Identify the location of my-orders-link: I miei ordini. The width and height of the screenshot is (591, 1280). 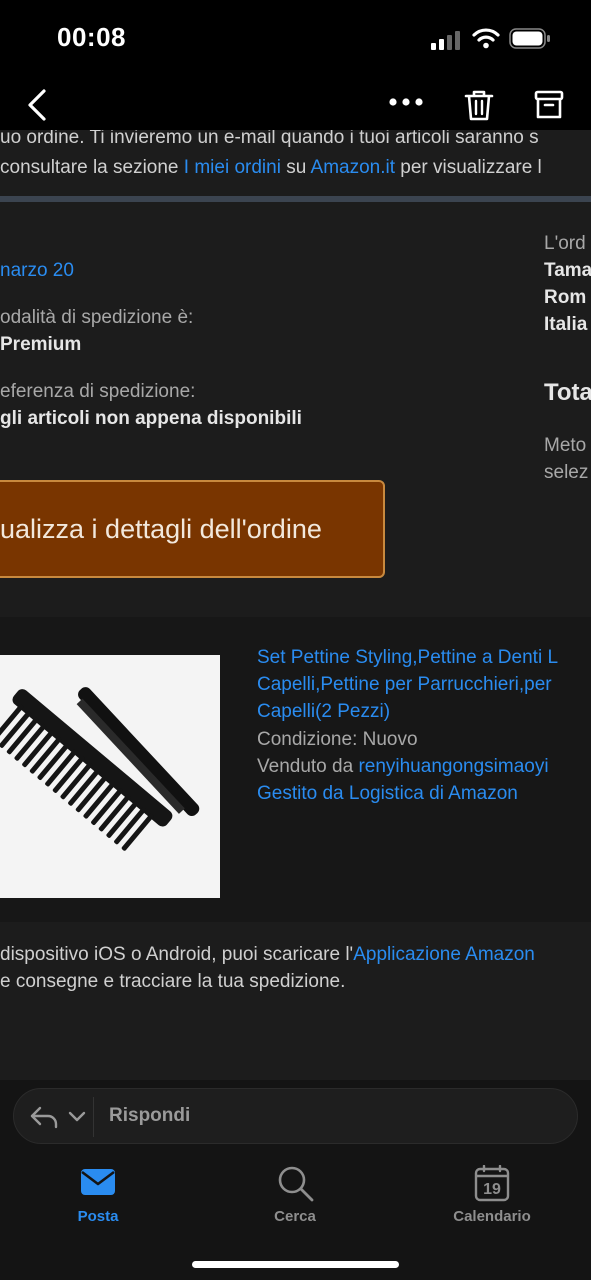
(232, 167).